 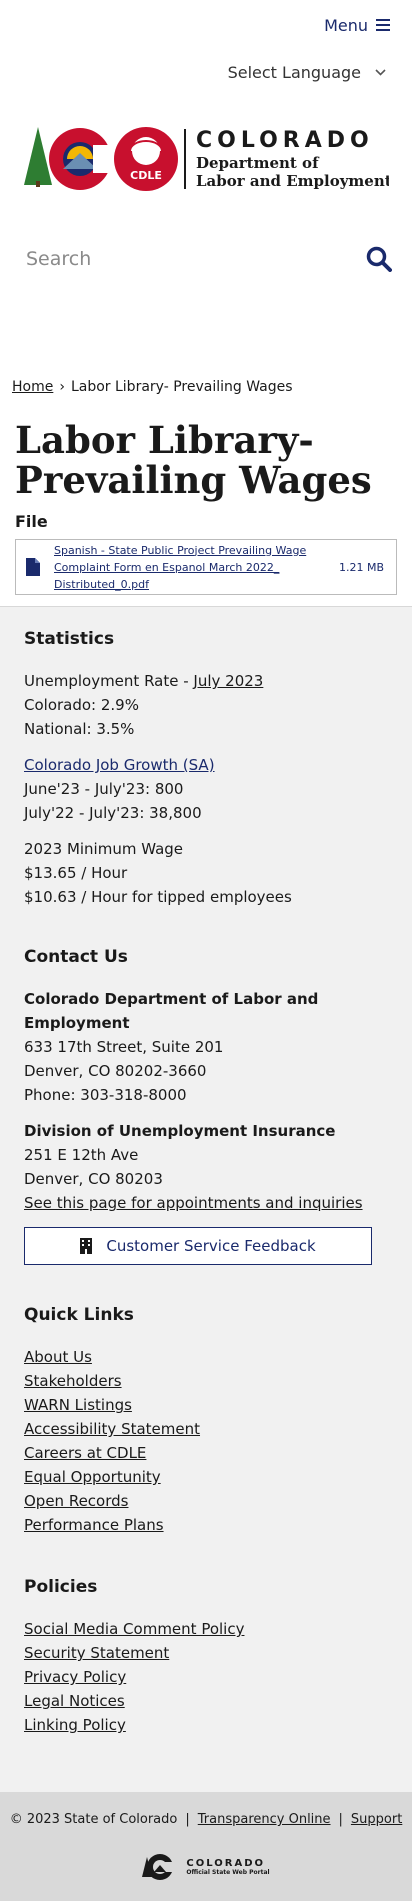 I want to click on search-row, so click(x=206, y=259).